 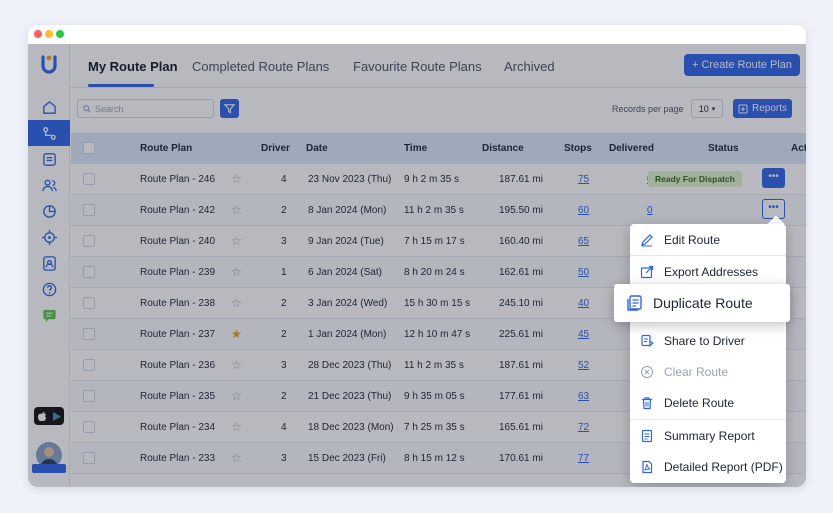 I want to click on menu-item-label: Detailed Report (PDF), so click(x=723, y=466).